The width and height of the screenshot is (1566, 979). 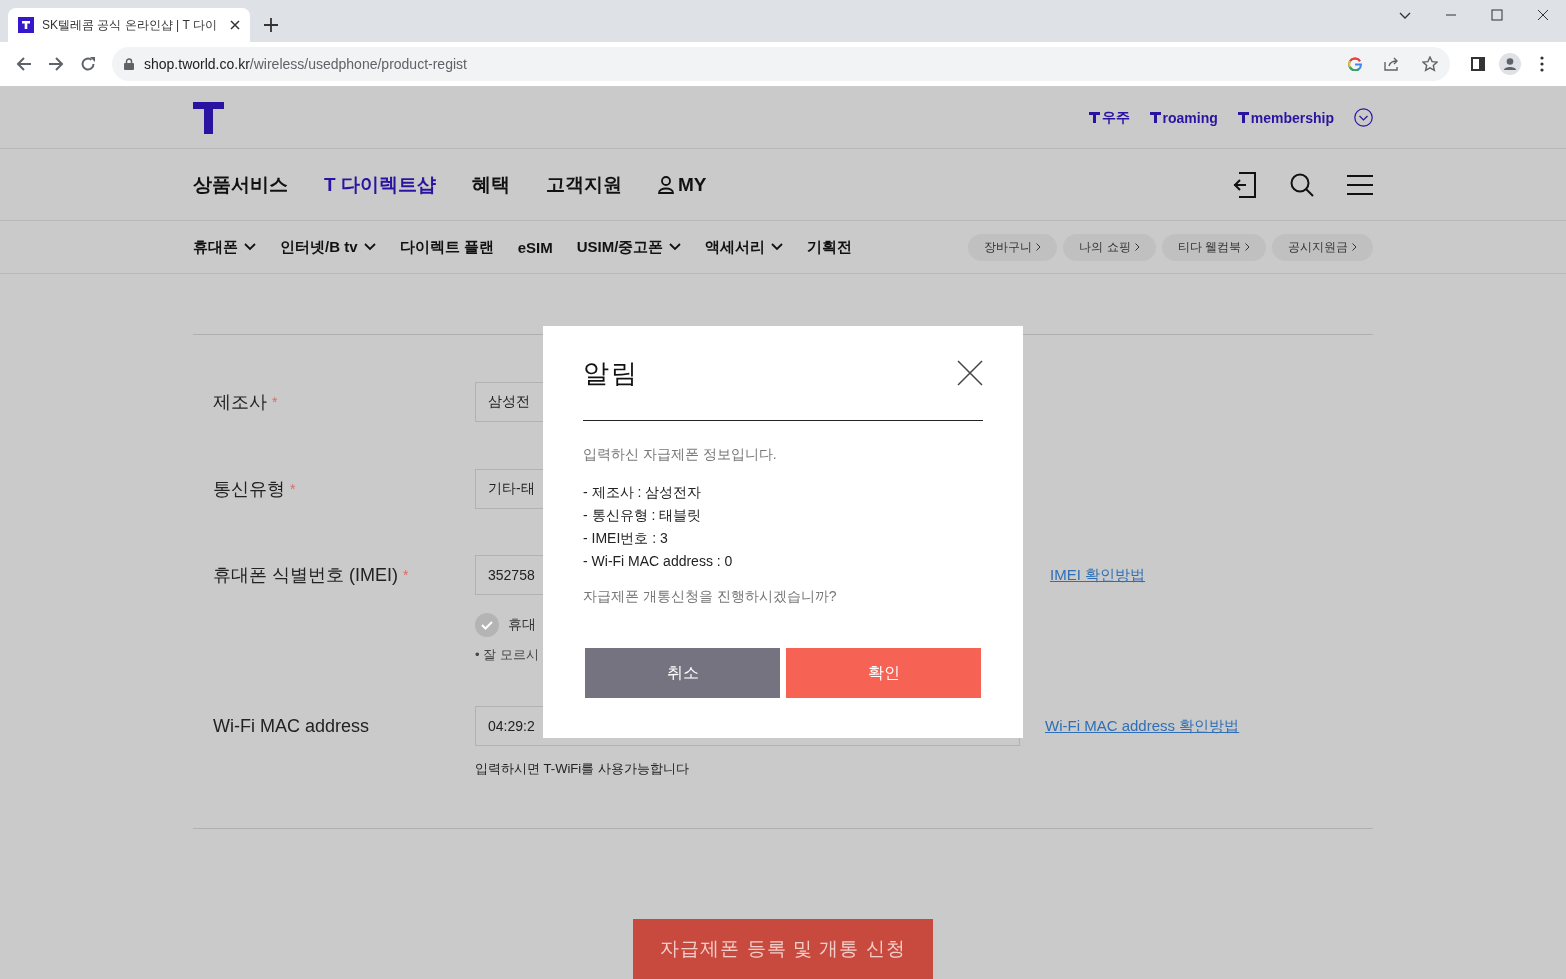 What do you see at coordinates (682, 673) in the screenshot?
I see `cancel-button: 취소` at bounding box center [682, 673].